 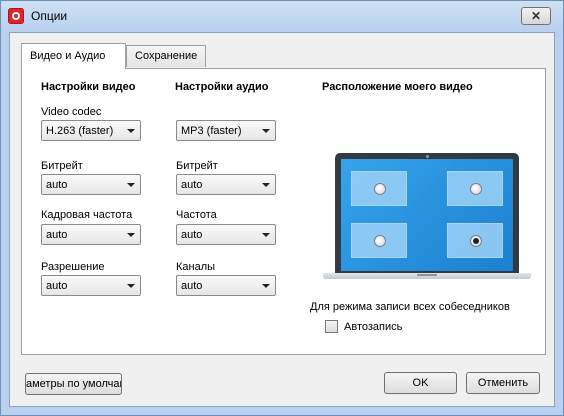 I want to click on webcam-dot, so click(x=427, y=156).